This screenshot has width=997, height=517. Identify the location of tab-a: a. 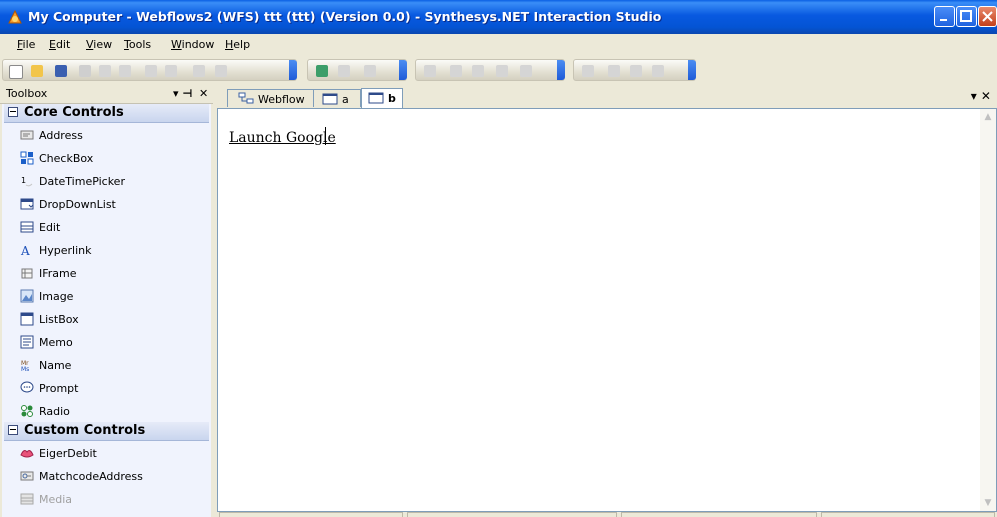
(337, 98).